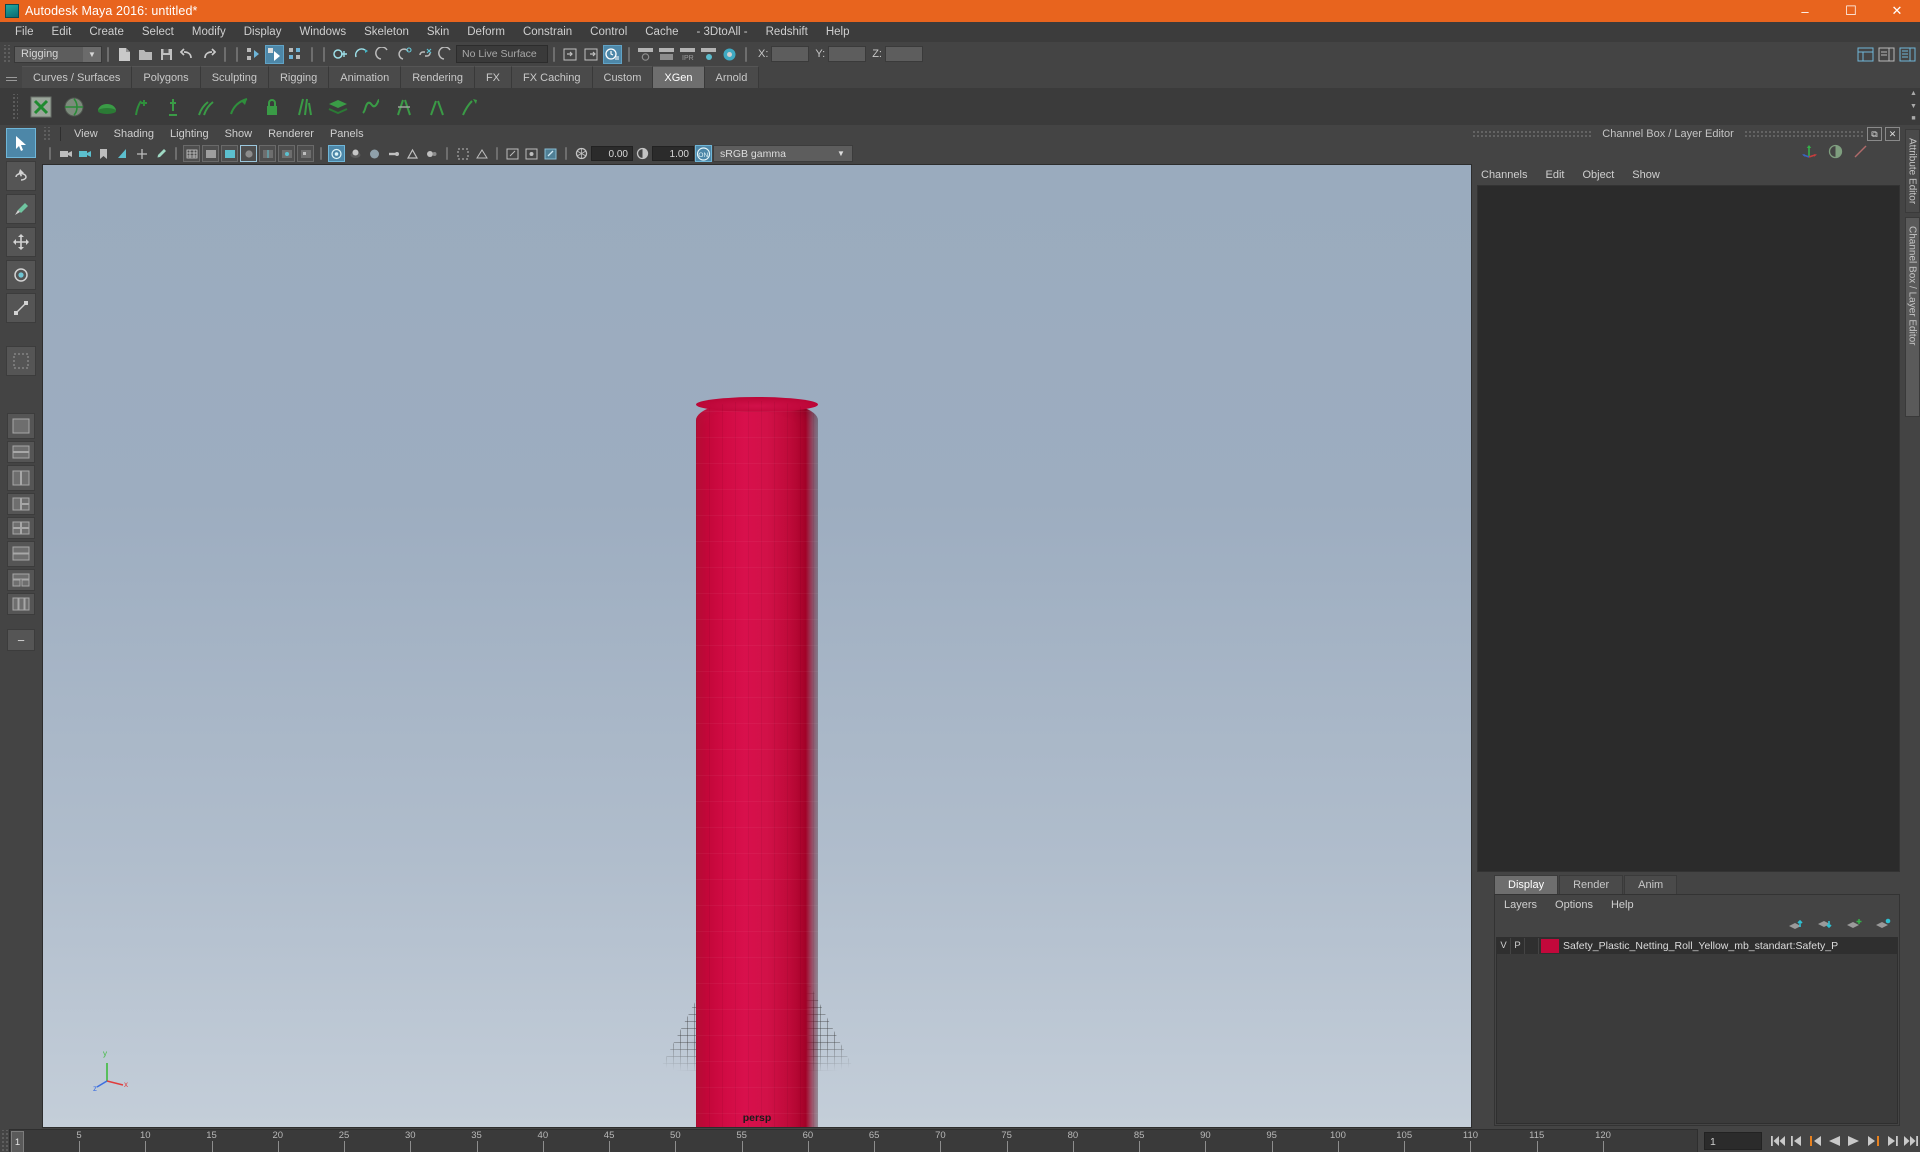  Describe the element at coordinates (21, 426) in the screenshot. I see `layout-single-pane-button` at that location.